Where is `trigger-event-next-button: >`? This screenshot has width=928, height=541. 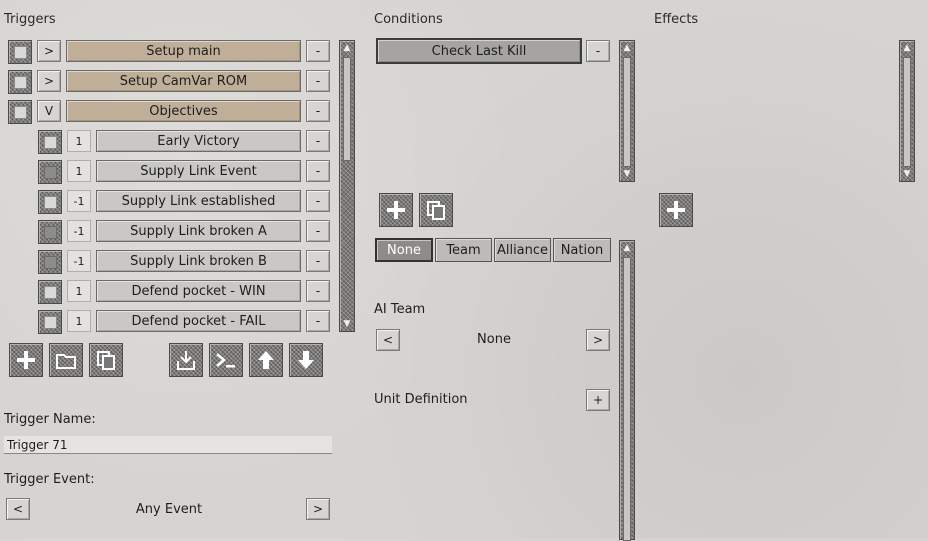 trigger-event-next-button: > is located at coordinates (318, 509).